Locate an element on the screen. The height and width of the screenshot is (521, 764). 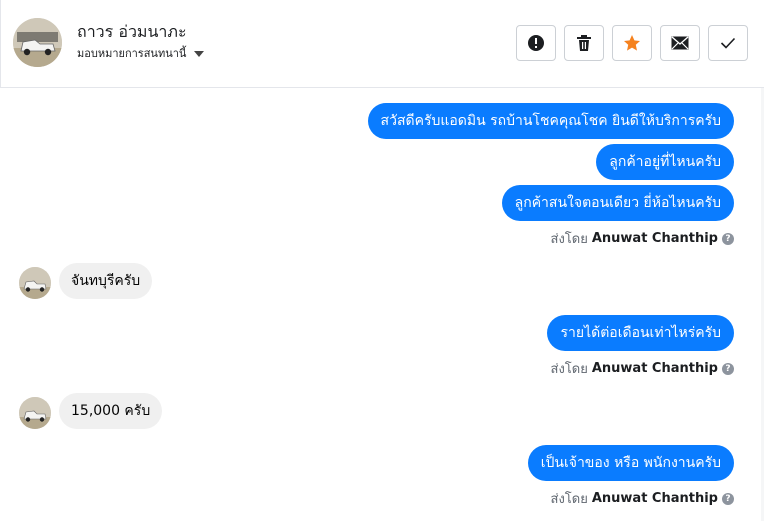
assign-label: มอบหมายการสนทนานี้ is located at coordinates (132, 53).